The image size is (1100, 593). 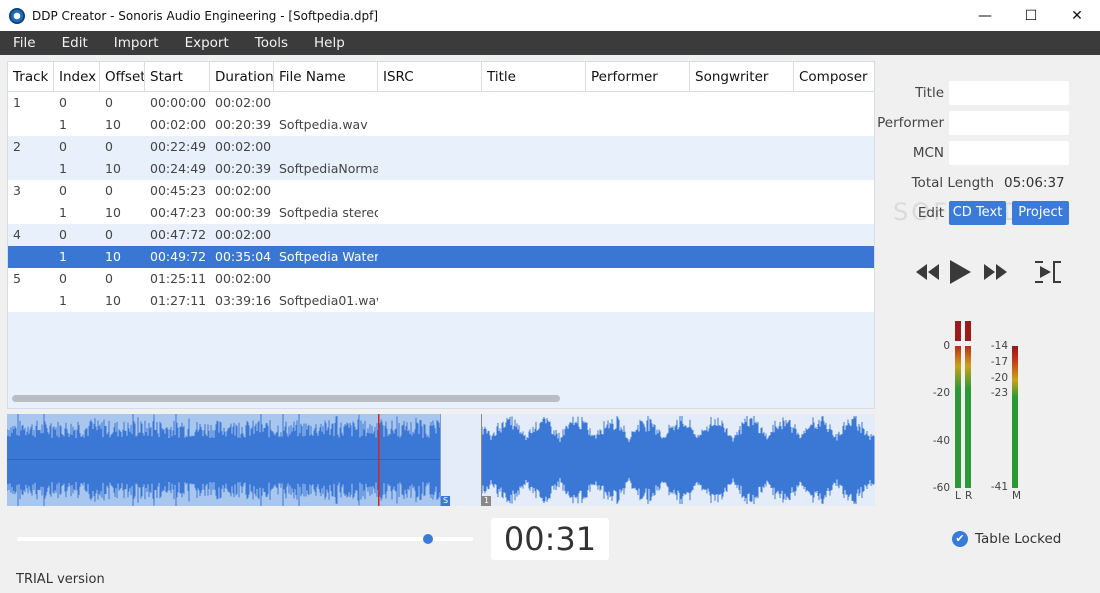 What do you see at coordinates (17, 15) in the screenshot?
I see `app-logo-icon` at bounding box center [17, 15].